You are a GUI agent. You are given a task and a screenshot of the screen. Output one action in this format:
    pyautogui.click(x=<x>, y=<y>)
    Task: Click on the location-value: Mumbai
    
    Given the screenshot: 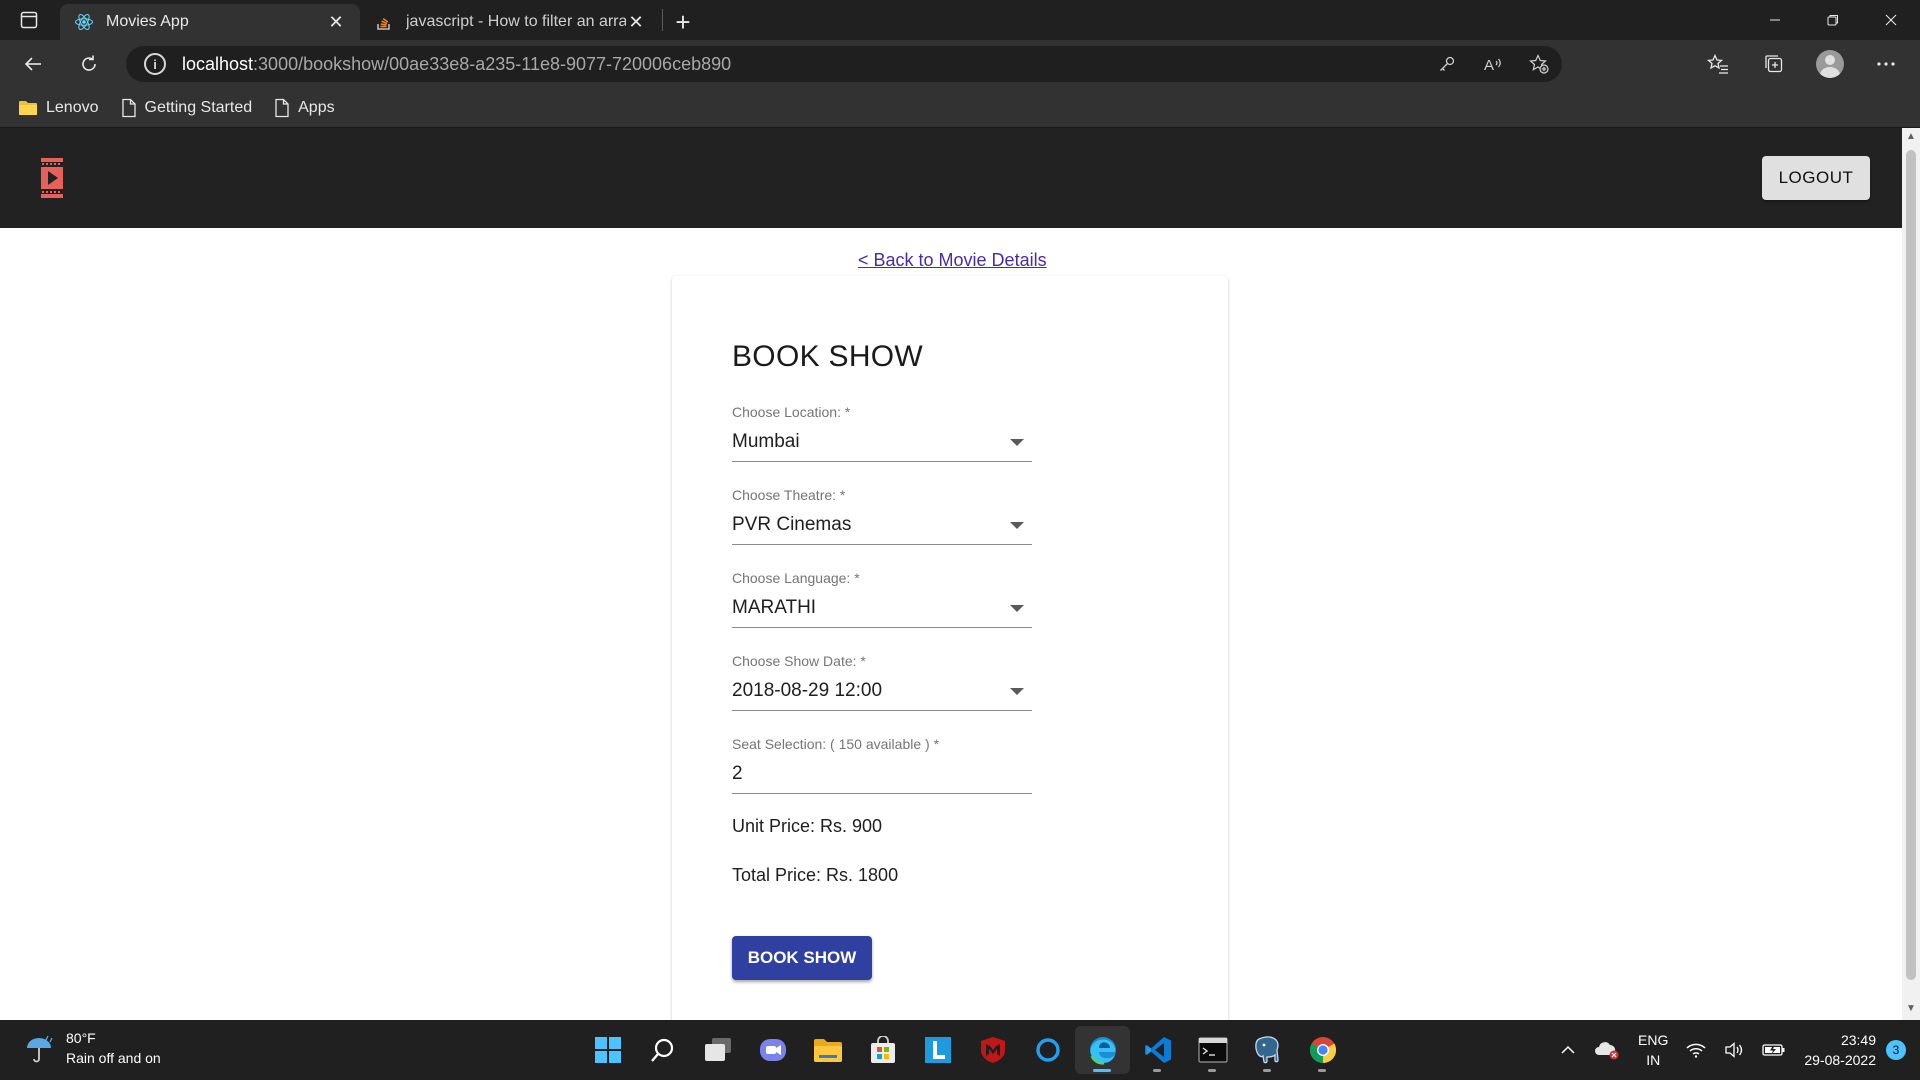 What is the action you would take?
    pyautogui.click(x=766, y=441)
    